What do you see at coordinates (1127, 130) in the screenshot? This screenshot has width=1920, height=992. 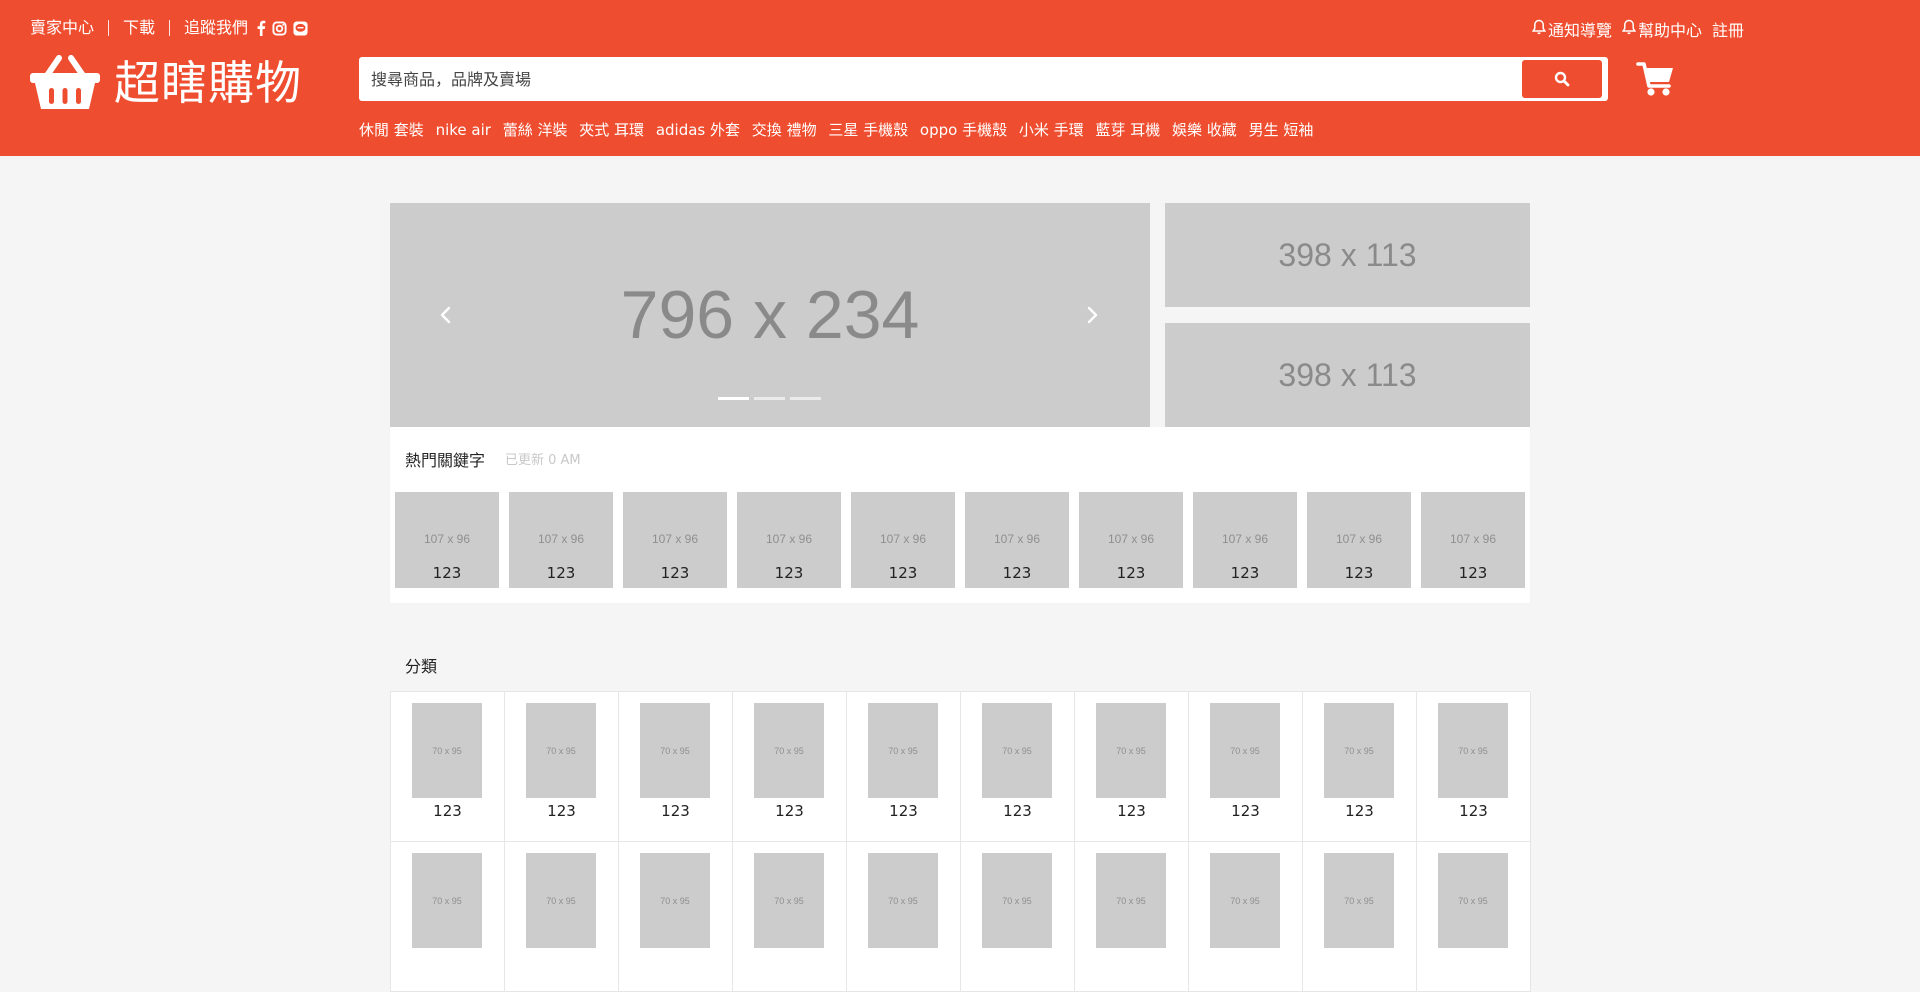 I see `keyword-link: 藍芽 耳機` at bounding box center [1127, 130].